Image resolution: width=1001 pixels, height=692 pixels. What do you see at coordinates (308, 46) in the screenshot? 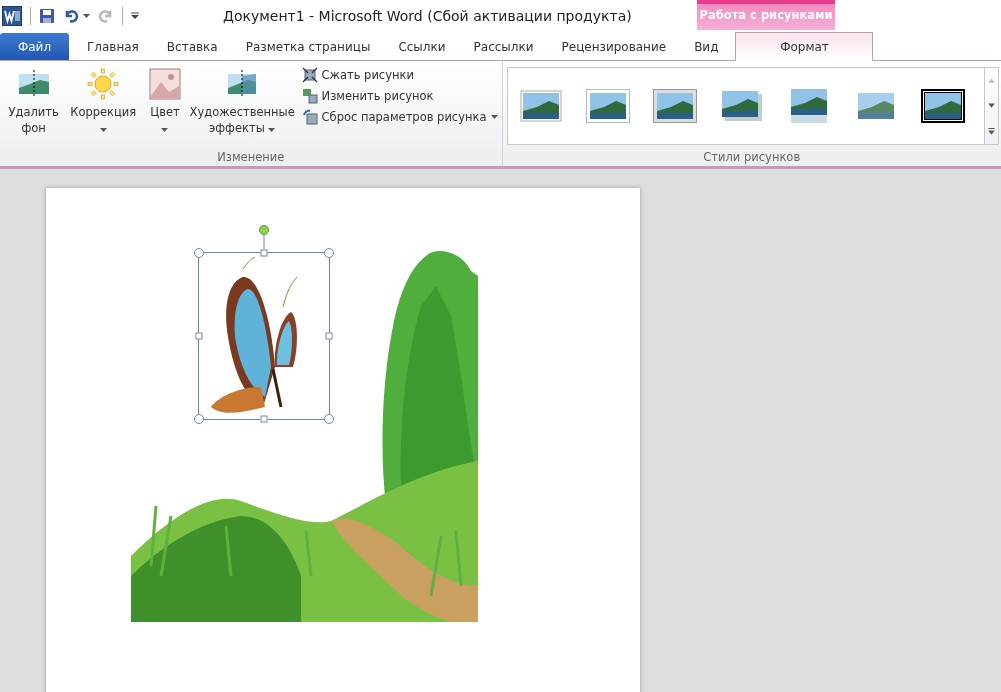
I see `ribbon-tab: Разметка страницы` at bounding box center [308, 46].